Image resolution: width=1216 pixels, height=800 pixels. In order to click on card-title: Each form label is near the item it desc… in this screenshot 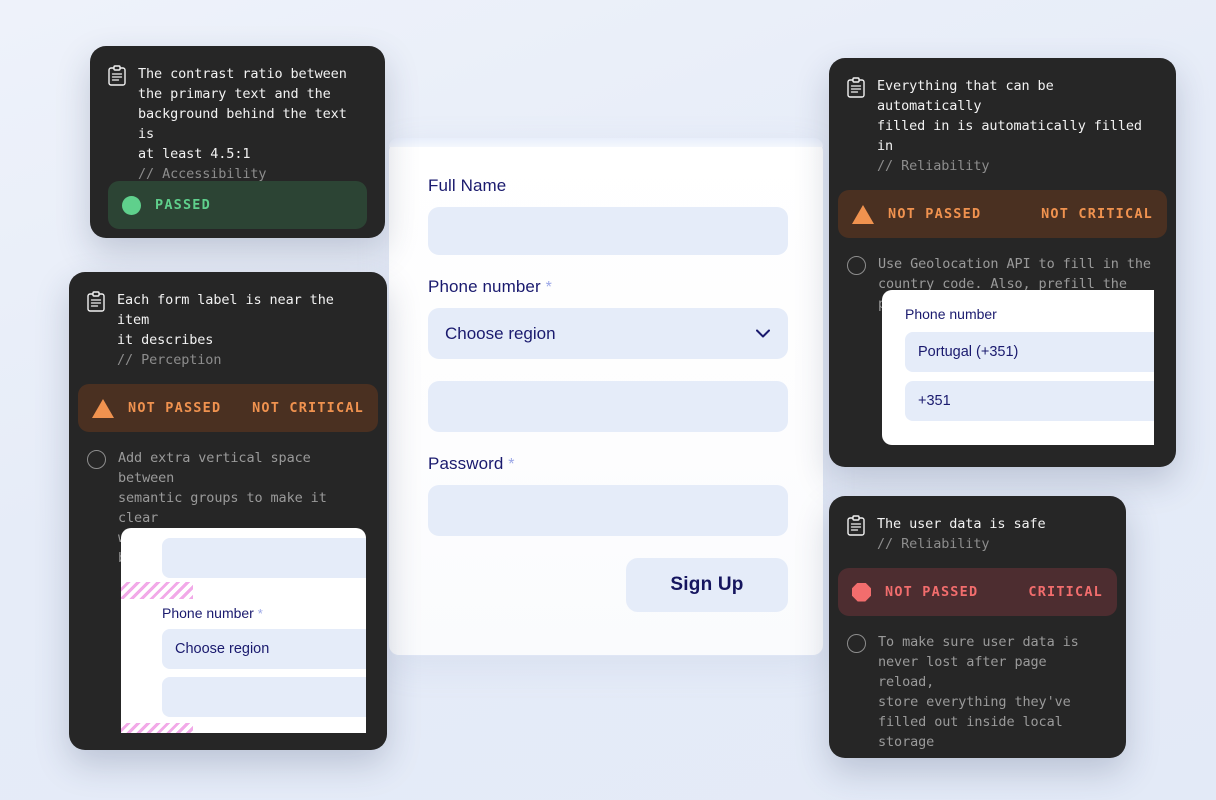, I will do `click(225, 320)`.